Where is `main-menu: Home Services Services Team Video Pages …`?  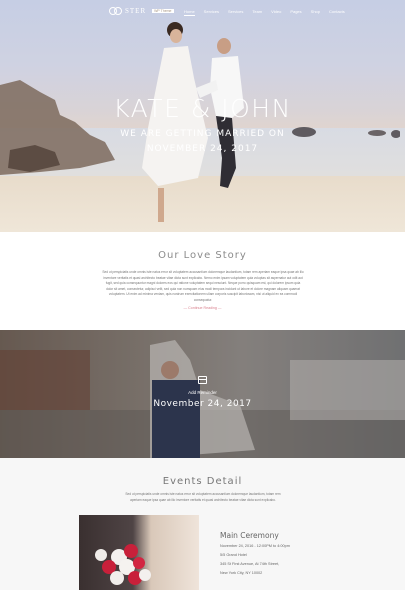 main-menu: Home Services Services Team Video Pages … is located at coordinates (264, 12).